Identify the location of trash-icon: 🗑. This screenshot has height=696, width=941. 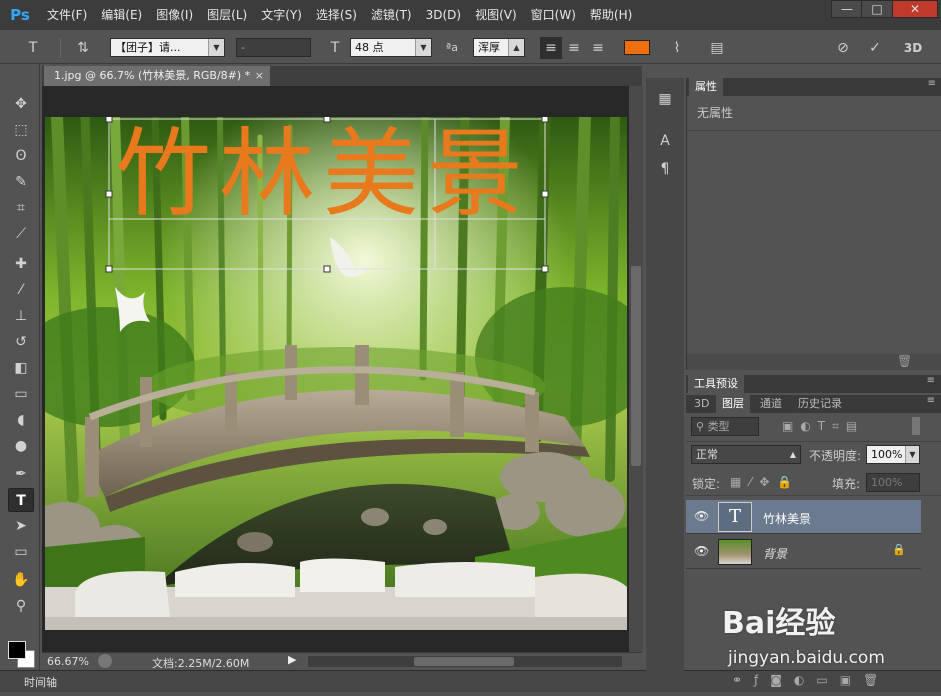
(904, 361).